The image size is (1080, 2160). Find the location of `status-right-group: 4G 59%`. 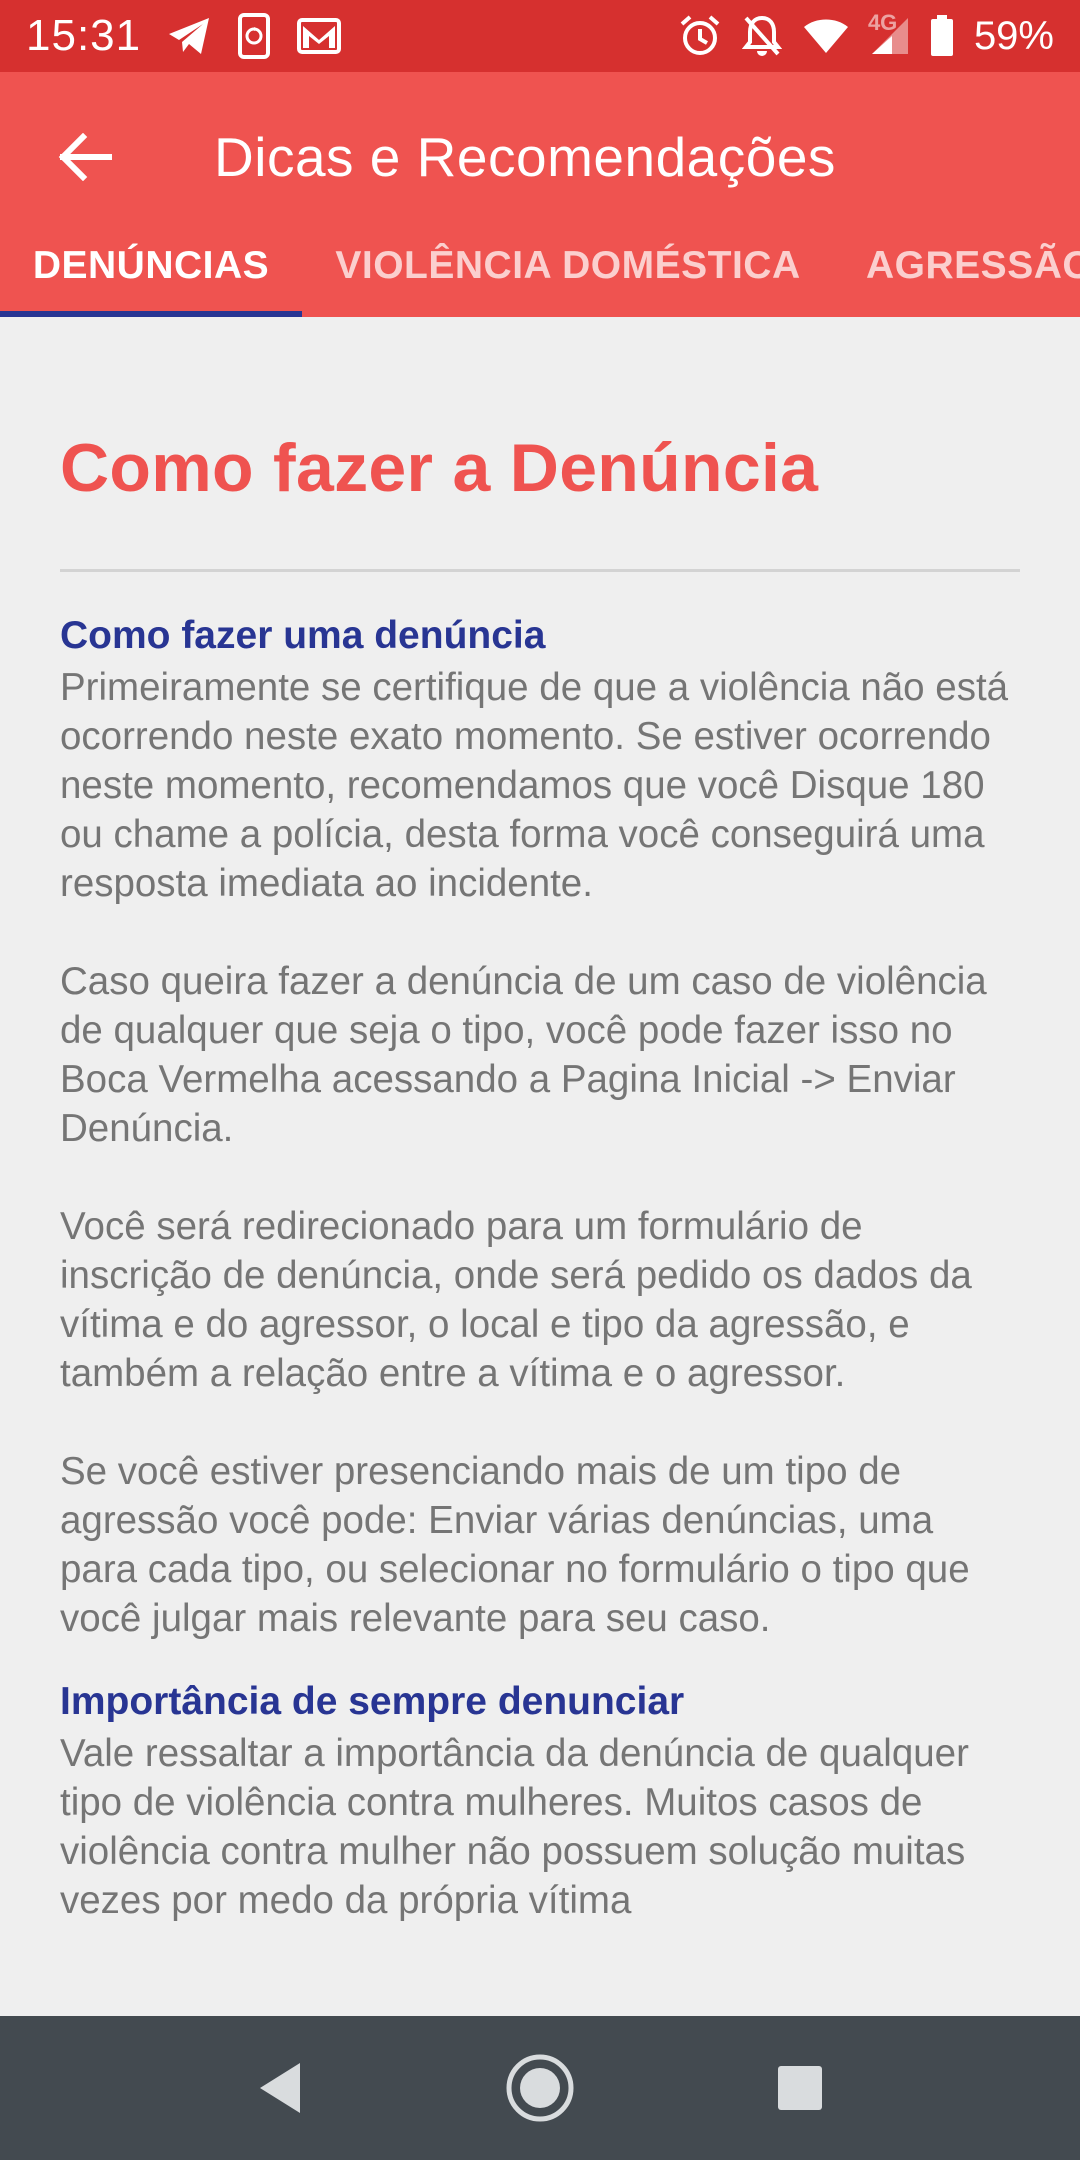

status-right-group: 4G 59% is located at coordinates (866, 34).